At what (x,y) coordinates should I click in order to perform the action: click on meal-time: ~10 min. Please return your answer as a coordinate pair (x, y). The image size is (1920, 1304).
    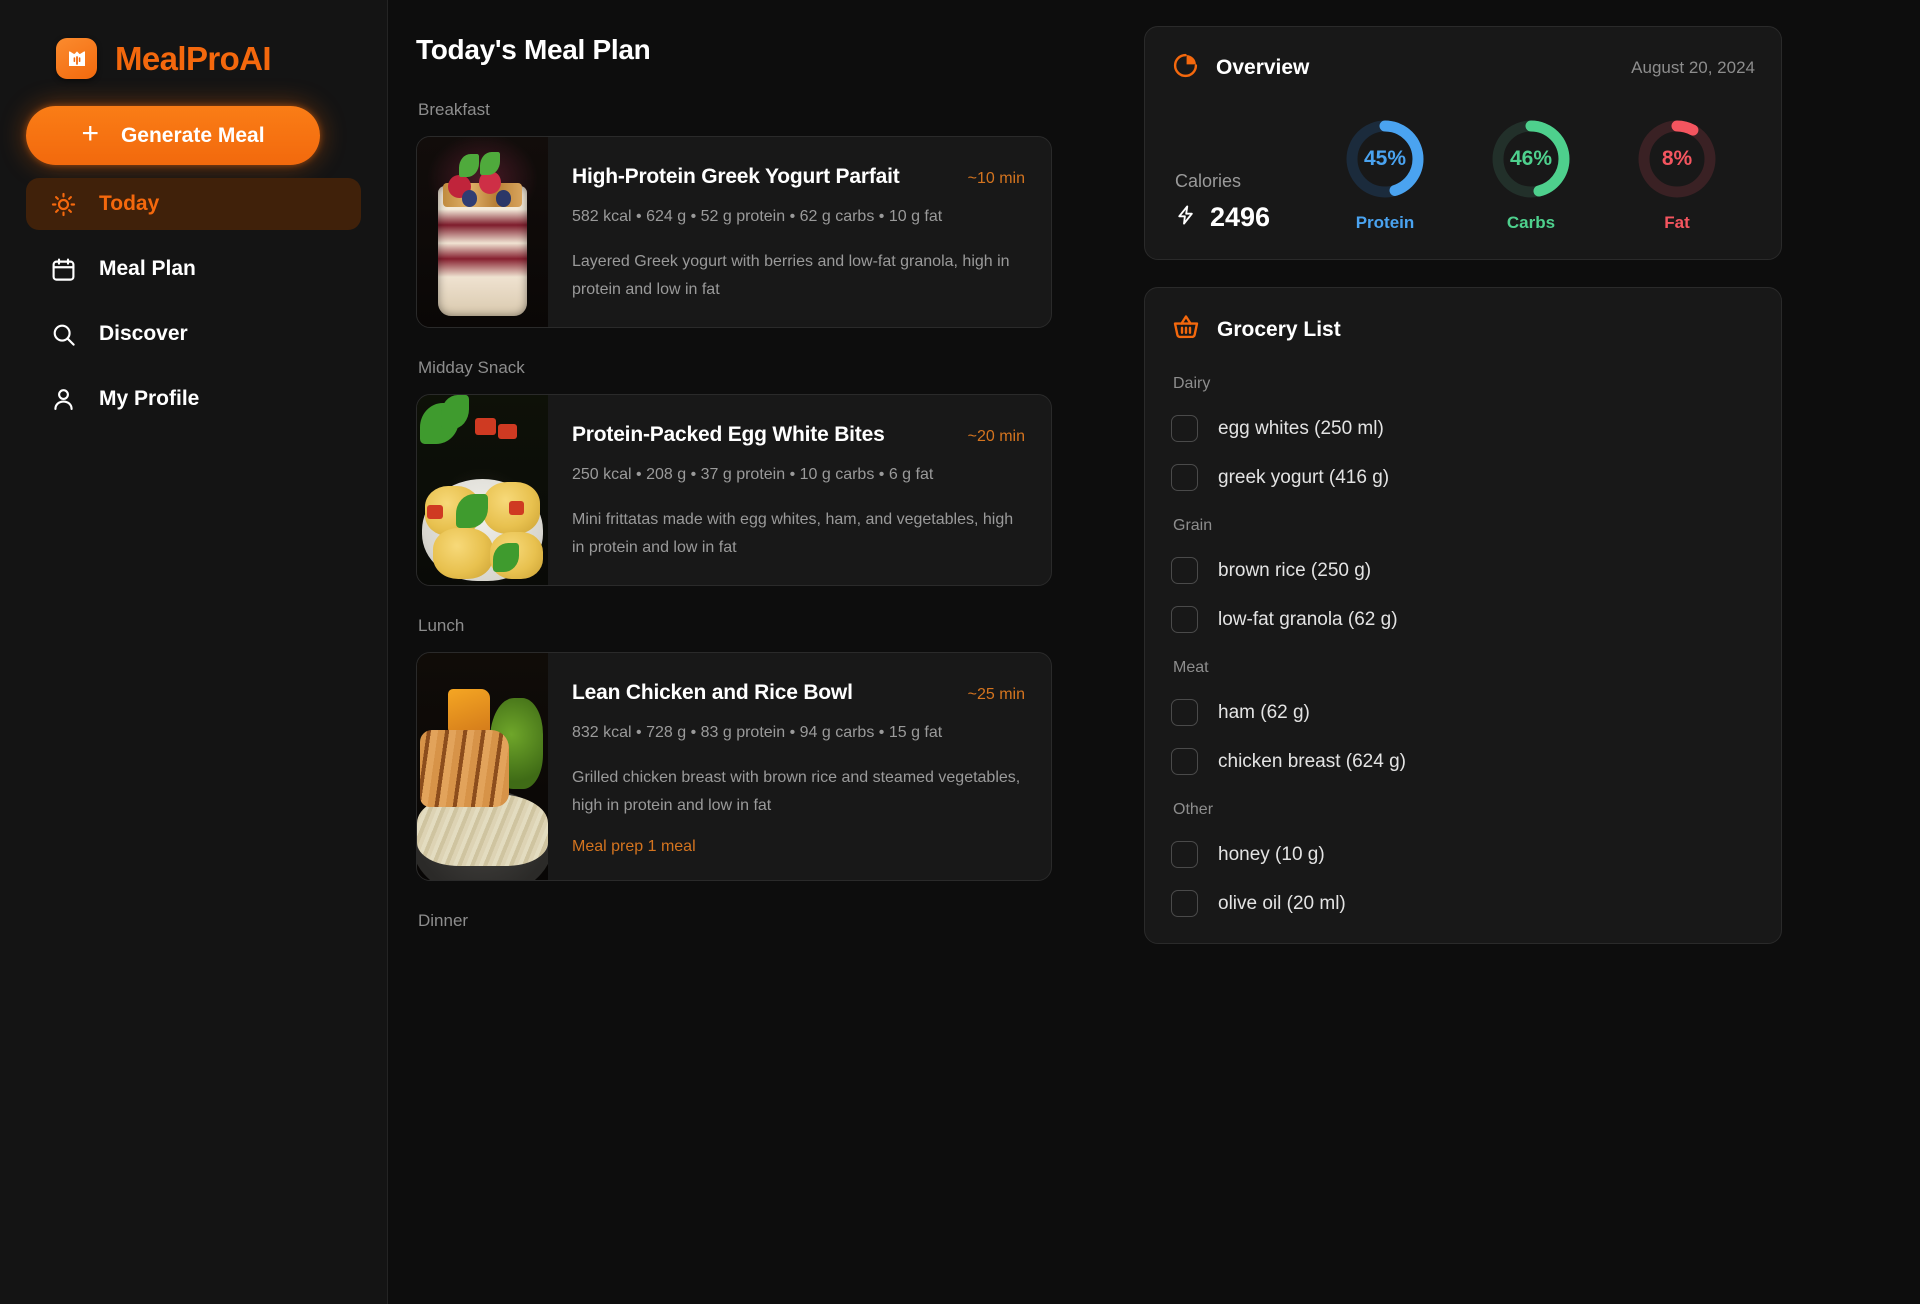
    Looking at the image, I should click on (996, 178).